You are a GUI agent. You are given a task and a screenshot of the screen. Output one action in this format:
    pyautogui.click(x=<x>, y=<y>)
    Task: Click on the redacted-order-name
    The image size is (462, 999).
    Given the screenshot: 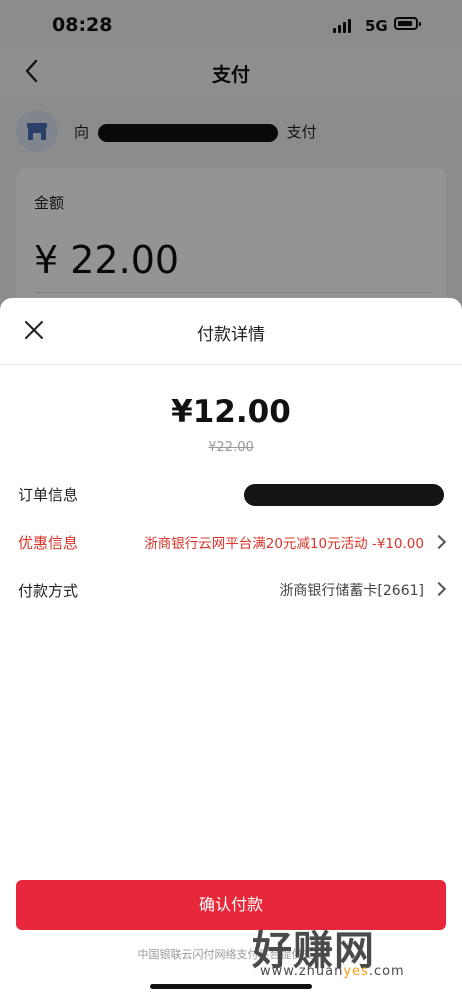 What is the action you would take?
    pyautogui.click(x=344, y=495)
    